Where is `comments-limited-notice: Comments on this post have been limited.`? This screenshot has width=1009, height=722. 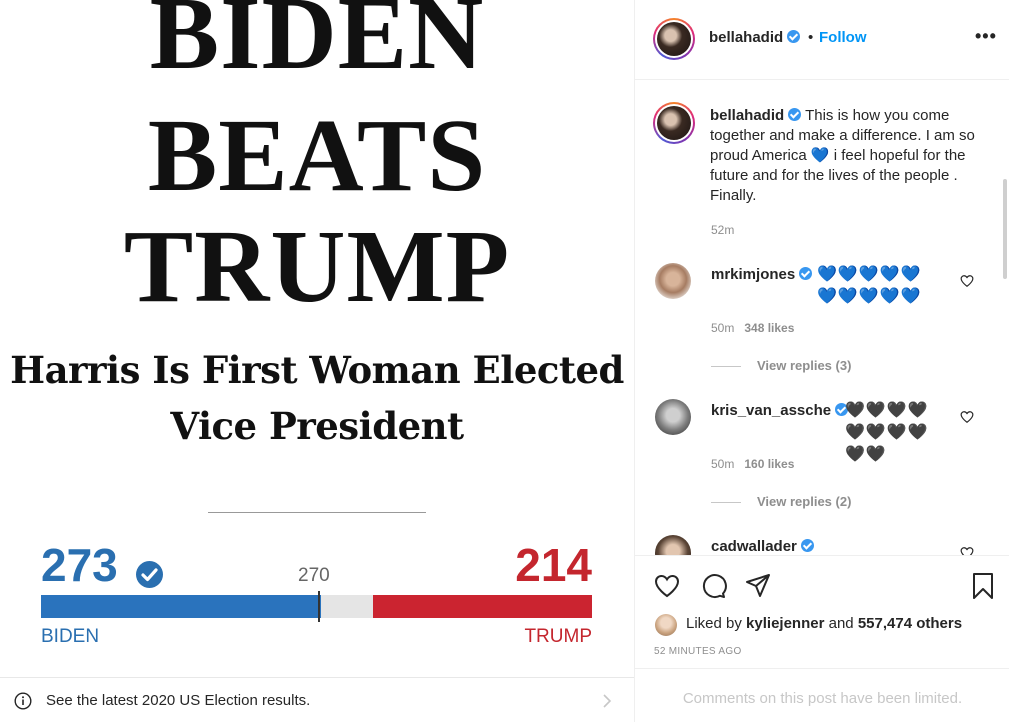
comments-limited-notice: Comments on this post have been limited. is located at coordinates (822, 695).